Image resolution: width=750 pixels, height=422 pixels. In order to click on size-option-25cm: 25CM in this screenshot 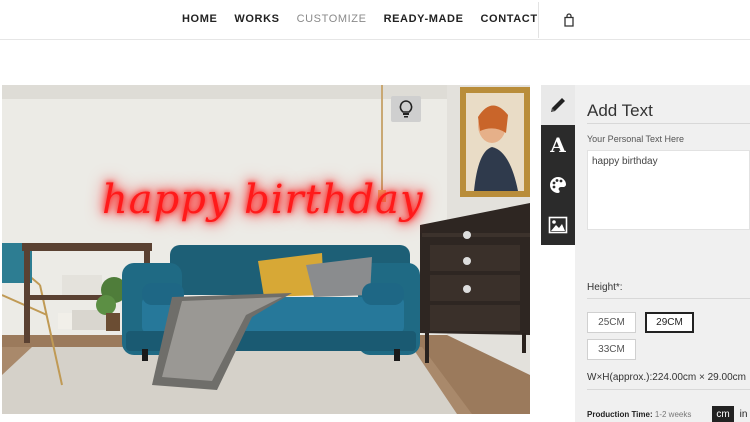, I will do `click(611, 322)`.